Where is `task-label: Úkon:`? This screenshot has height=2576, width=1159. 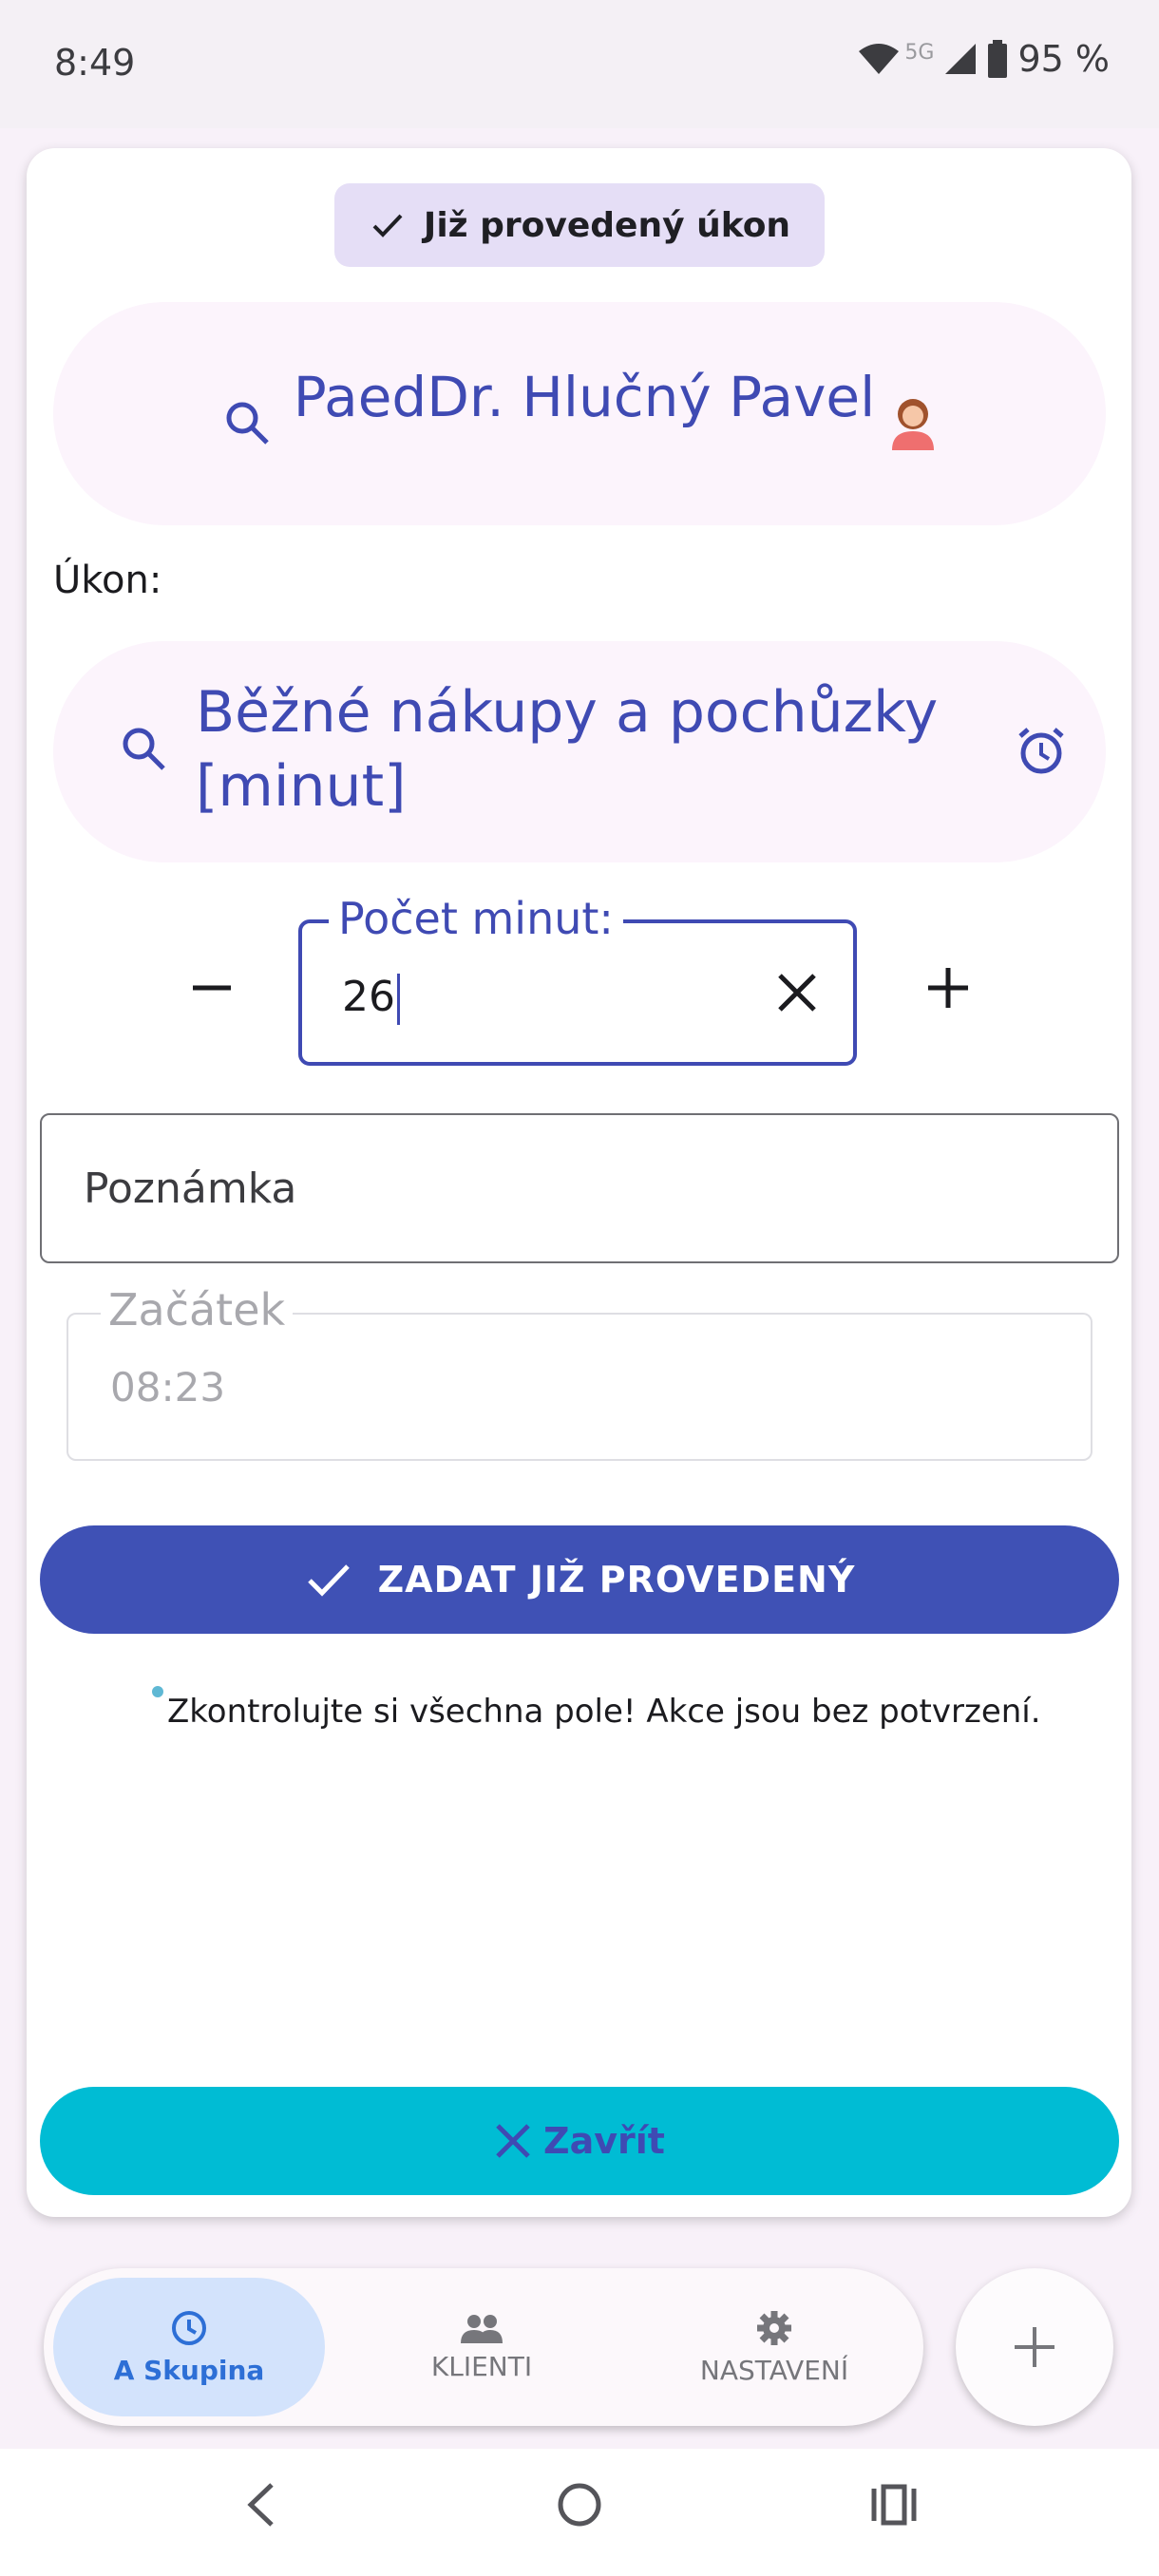
task-label: Úkon: is located at coordinates (107, 580).